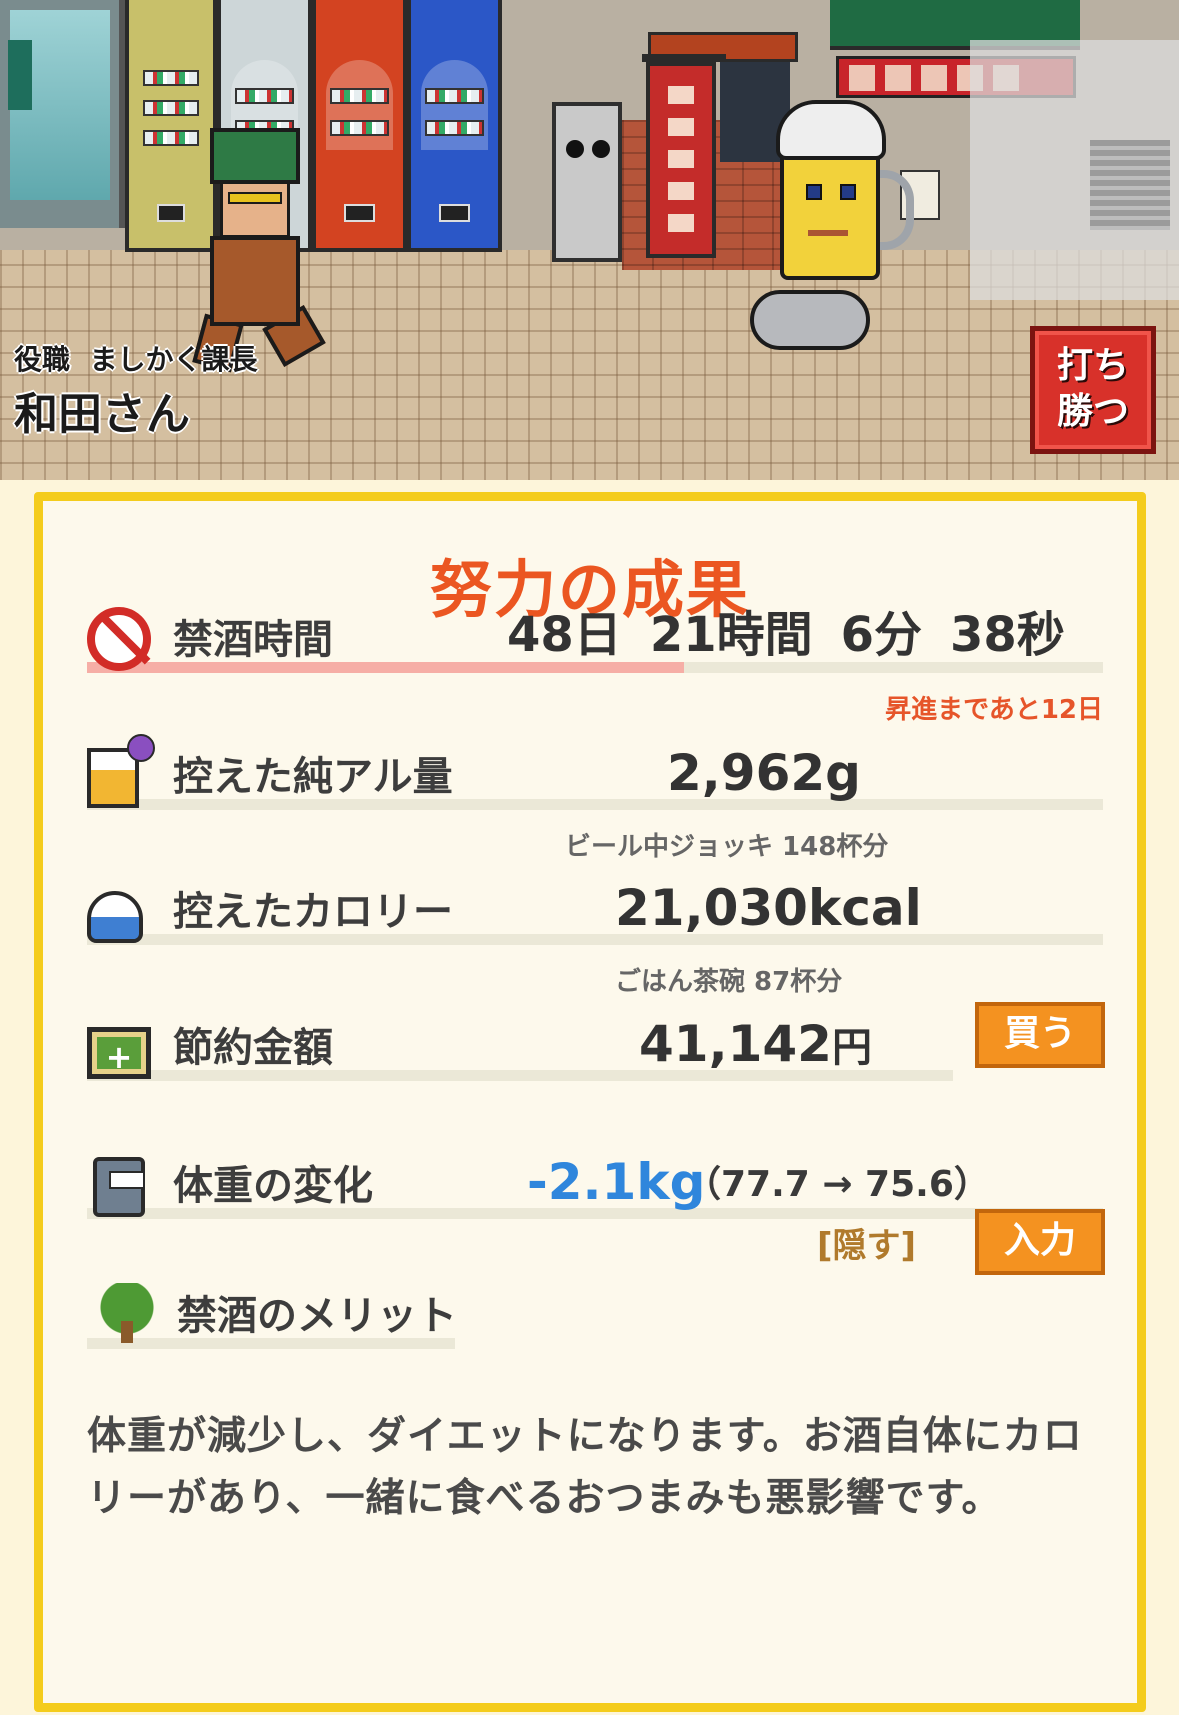 The width and height of the screenshot is (1179, 1715). Describe the element at coordinates (119, 639) in the screenshot. I see `no-alcohol-icon` at that location.